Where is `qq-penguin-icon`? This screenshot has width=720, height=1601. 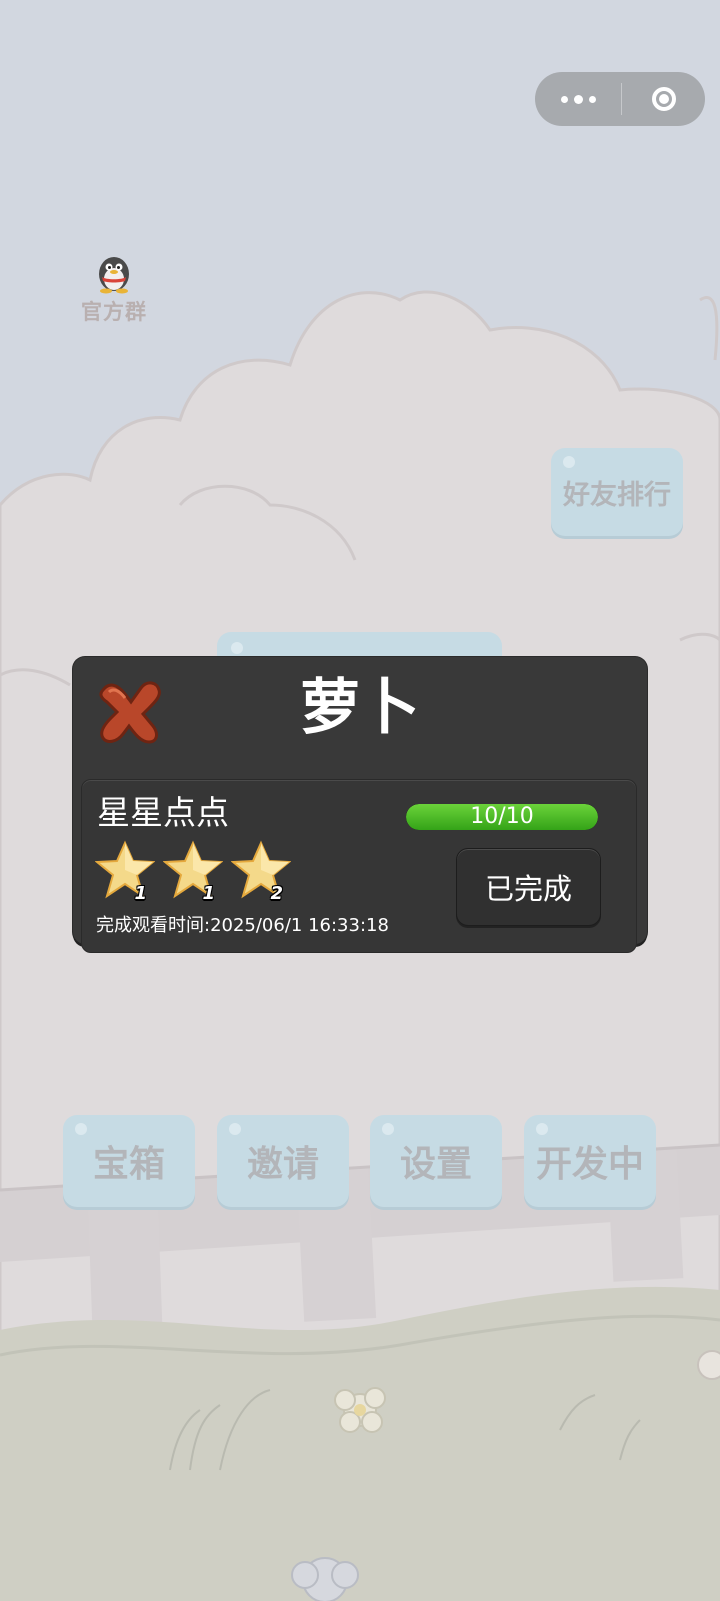
qq-penguin-icon is located at coordinates (114, 275).